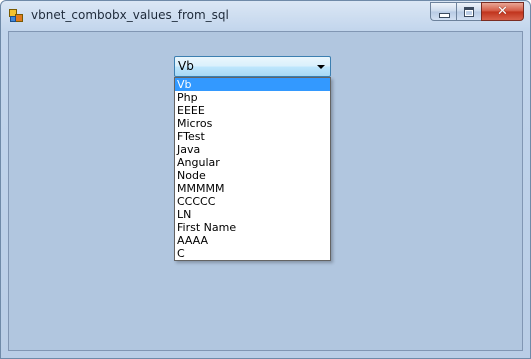 Image resolution: width=531 pixels, height=359 pixels. What do you see at coordinates (443, 11) in the screenshot?
I see `minimize-button` at bounding box center [443, 11].